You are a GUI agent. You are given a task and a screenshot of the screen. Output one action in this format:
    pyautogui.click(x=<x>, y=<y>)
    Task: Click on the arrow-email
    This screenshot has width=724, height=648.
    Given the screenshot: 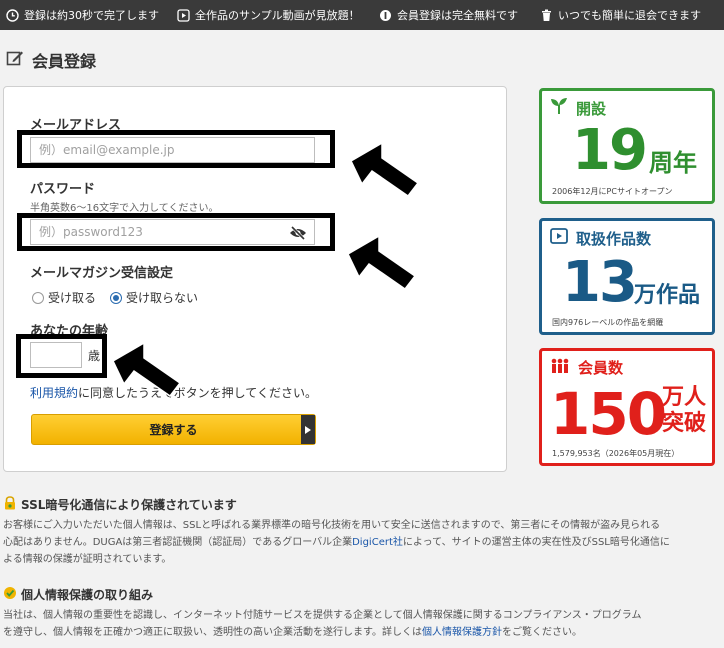 What is the action you would take?
    pyautogui.click(x=385, y=169)
    